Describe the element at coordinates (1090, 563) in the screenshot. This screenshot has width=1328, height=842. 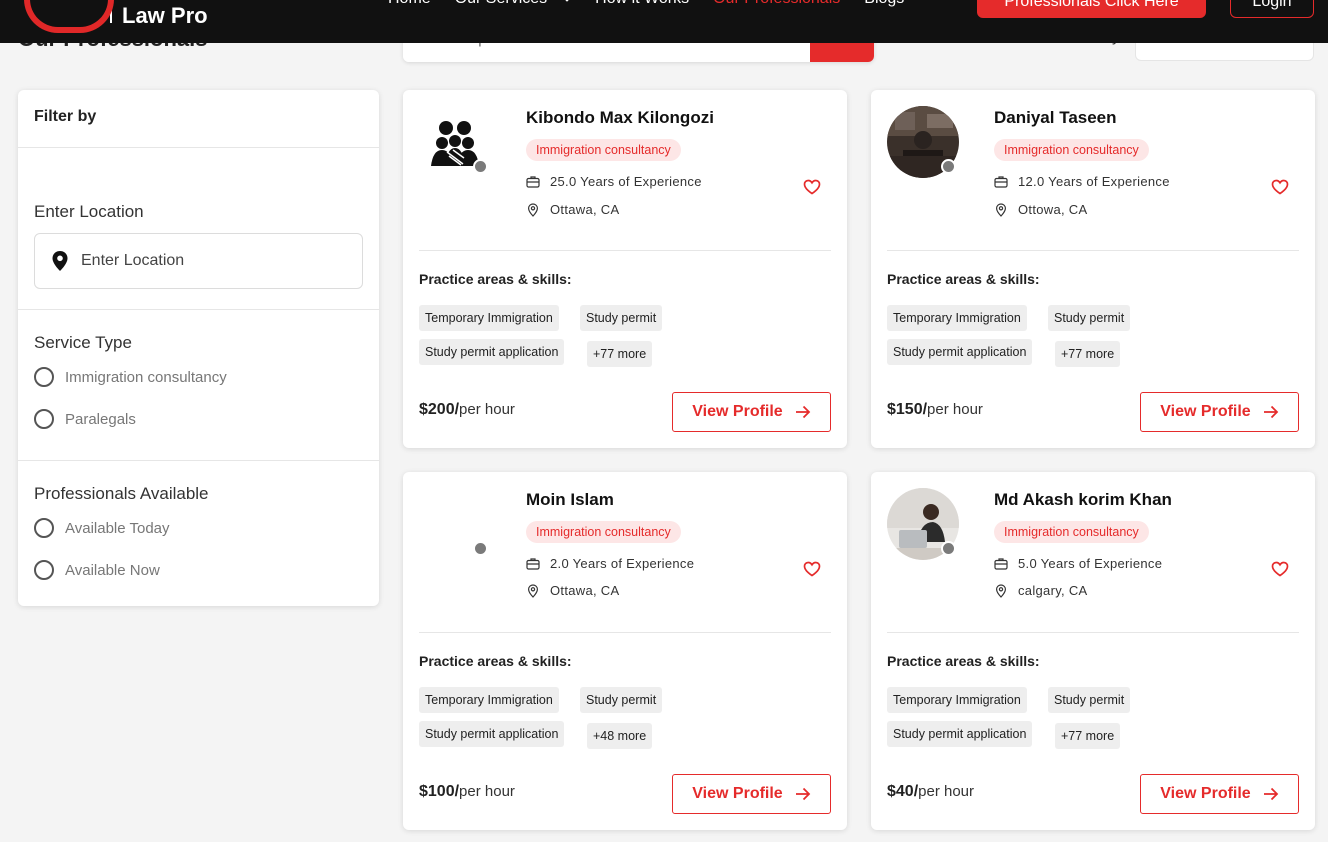
I see `experience-text: 5.0 Years of Experience` at that location.